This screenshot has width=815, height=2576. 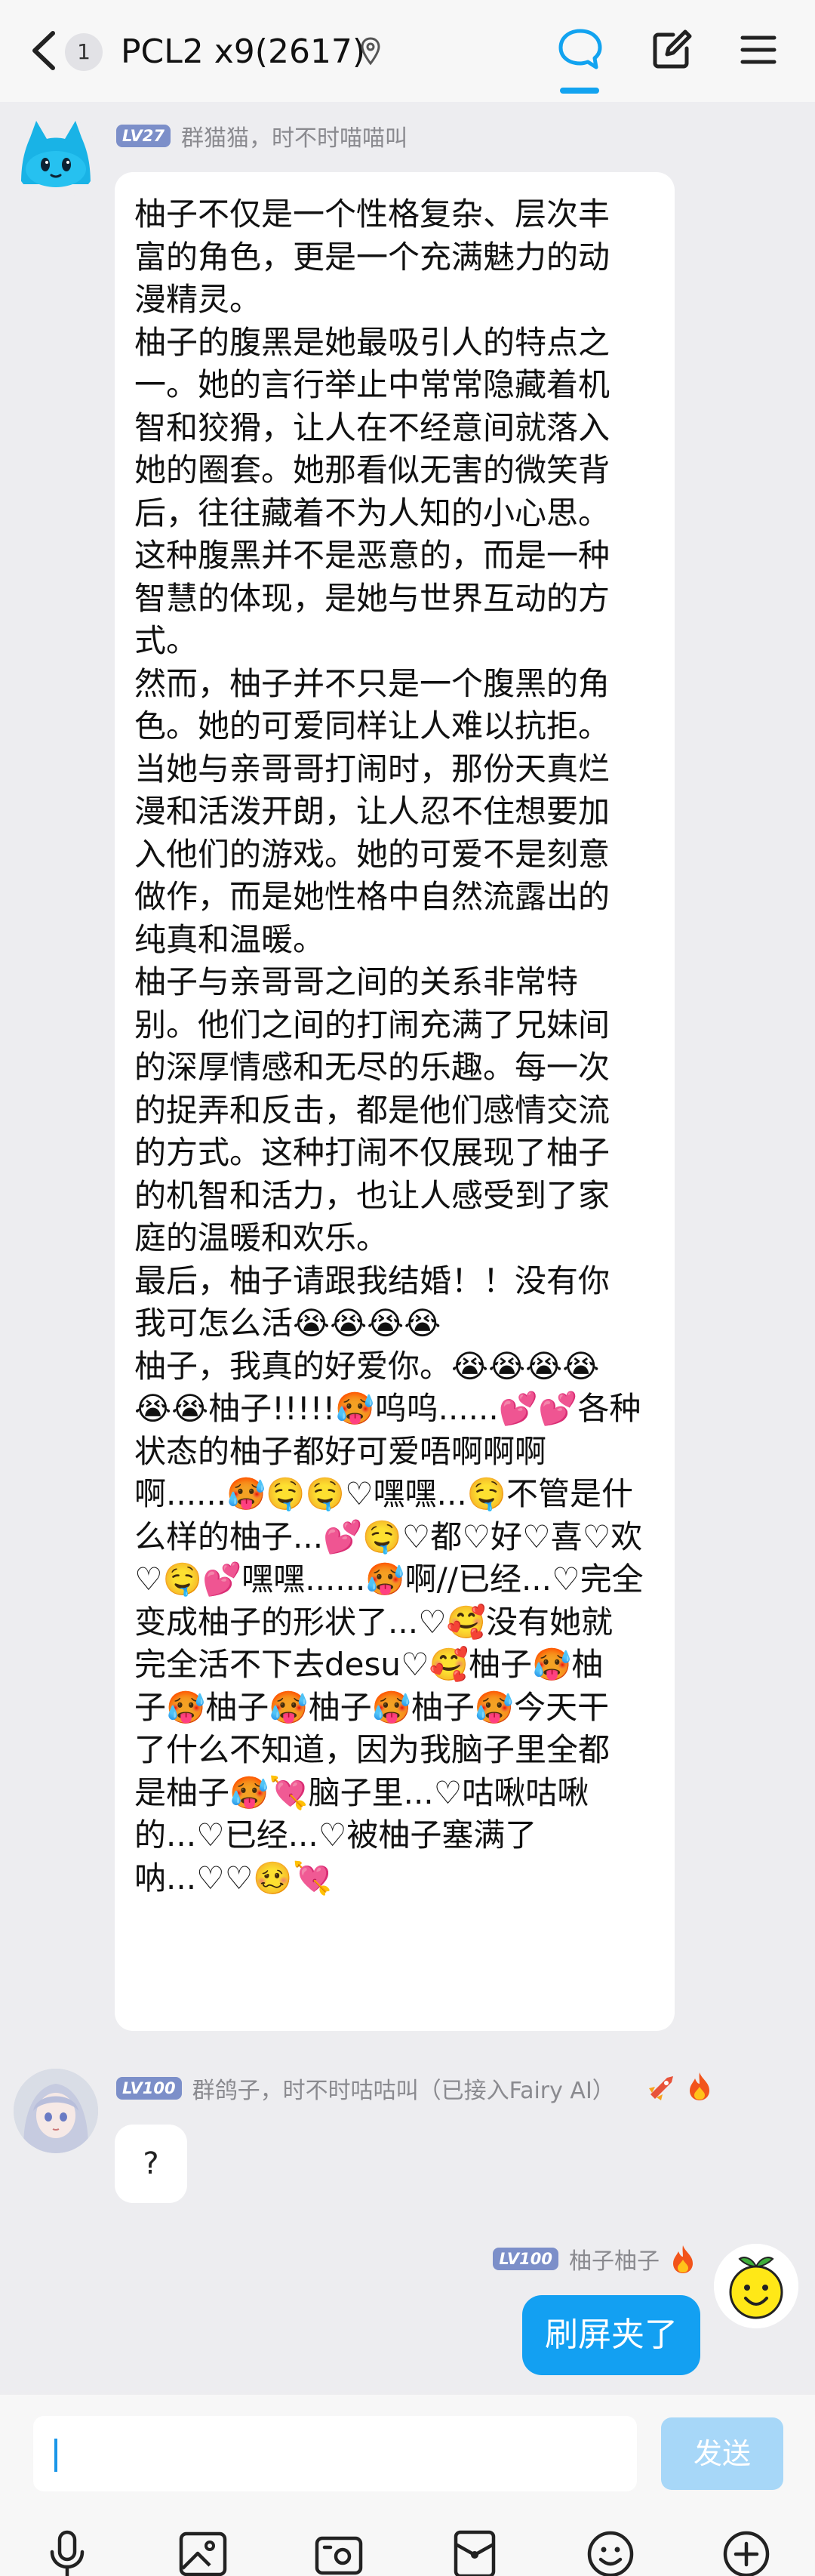 I want to click on message-sender: LV27 群猫猫，时不时喵喵叫, so click(x=262, y=136).